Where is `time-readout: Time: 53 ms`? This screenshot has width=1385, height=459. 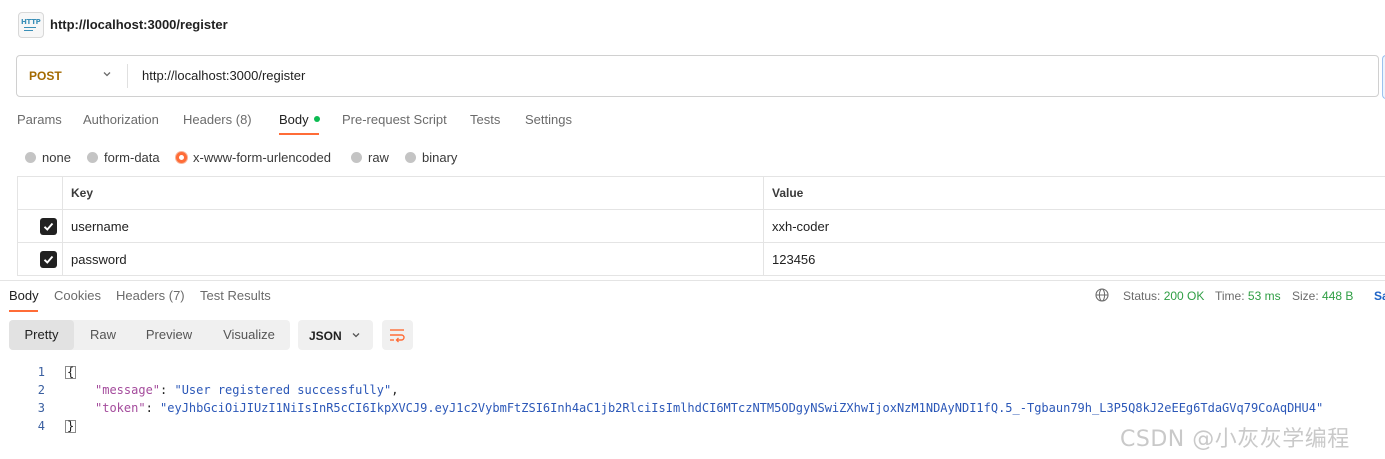 time-readout: Time: 53 ms is located at coordinates (1248, 296).